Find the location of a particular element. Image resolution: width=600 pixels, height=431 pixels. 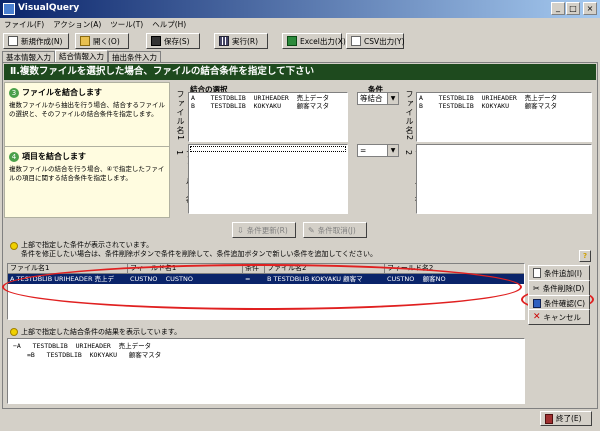

new-button: 新規作成(N) is located at coordinates (36, 41).